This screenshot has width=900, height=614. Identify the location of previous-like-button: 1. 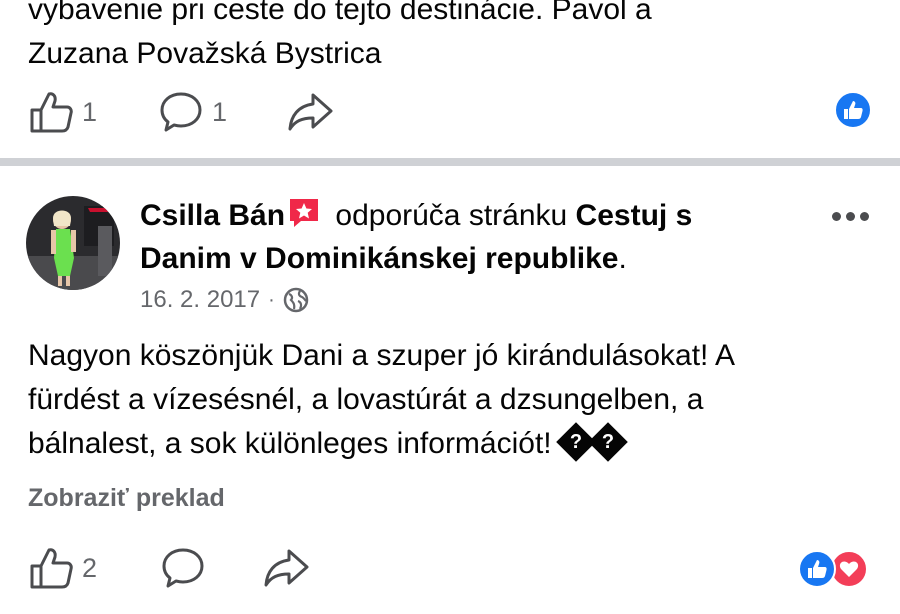
(62, 112).